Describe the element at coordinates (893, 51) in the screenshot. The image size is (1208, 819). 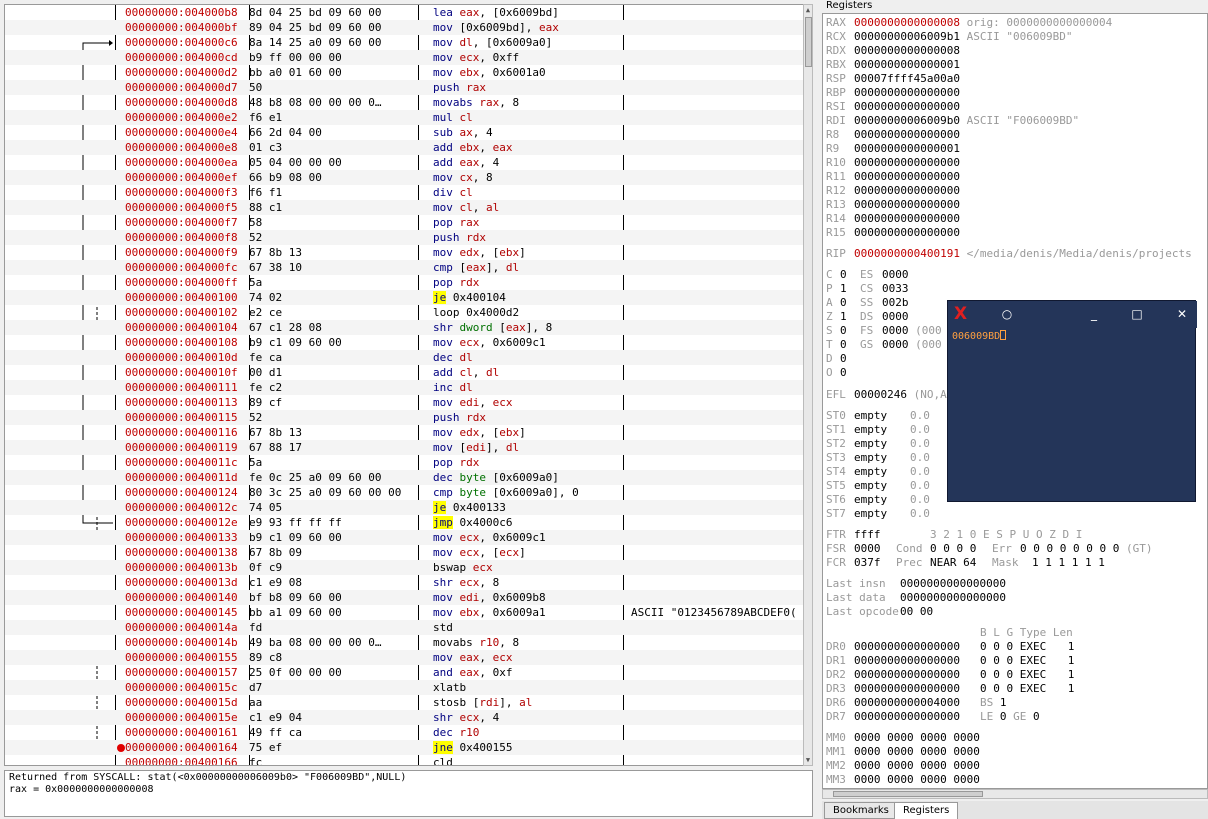
I see `register-row: RDX 0000000000000008` at that location.